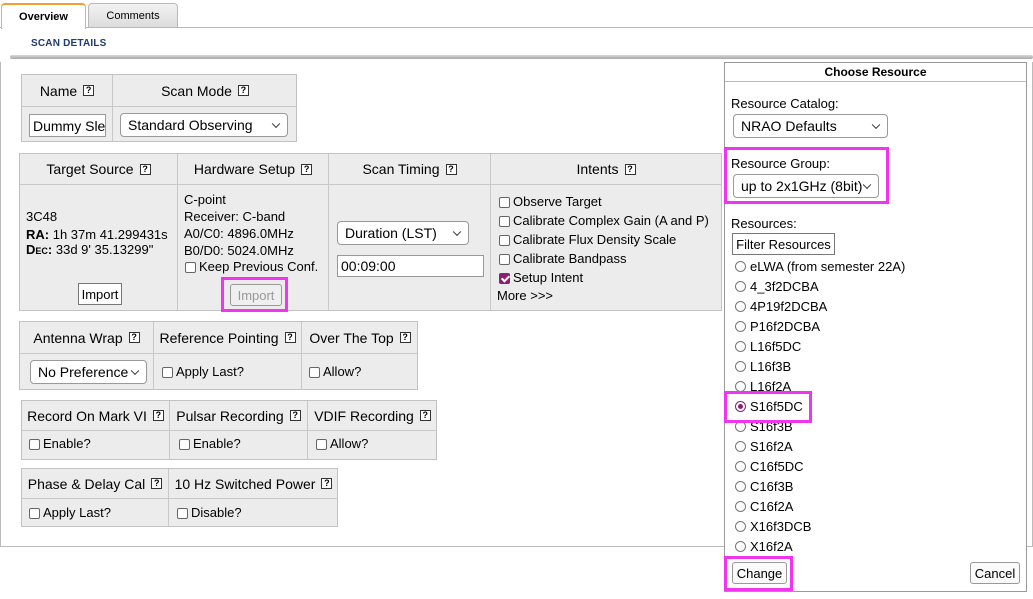 Image resolution: width=1033 pixels, height=599 pixels. I want to click on hardware-setup-header: Hardware Setup ?, so click(253, 169).